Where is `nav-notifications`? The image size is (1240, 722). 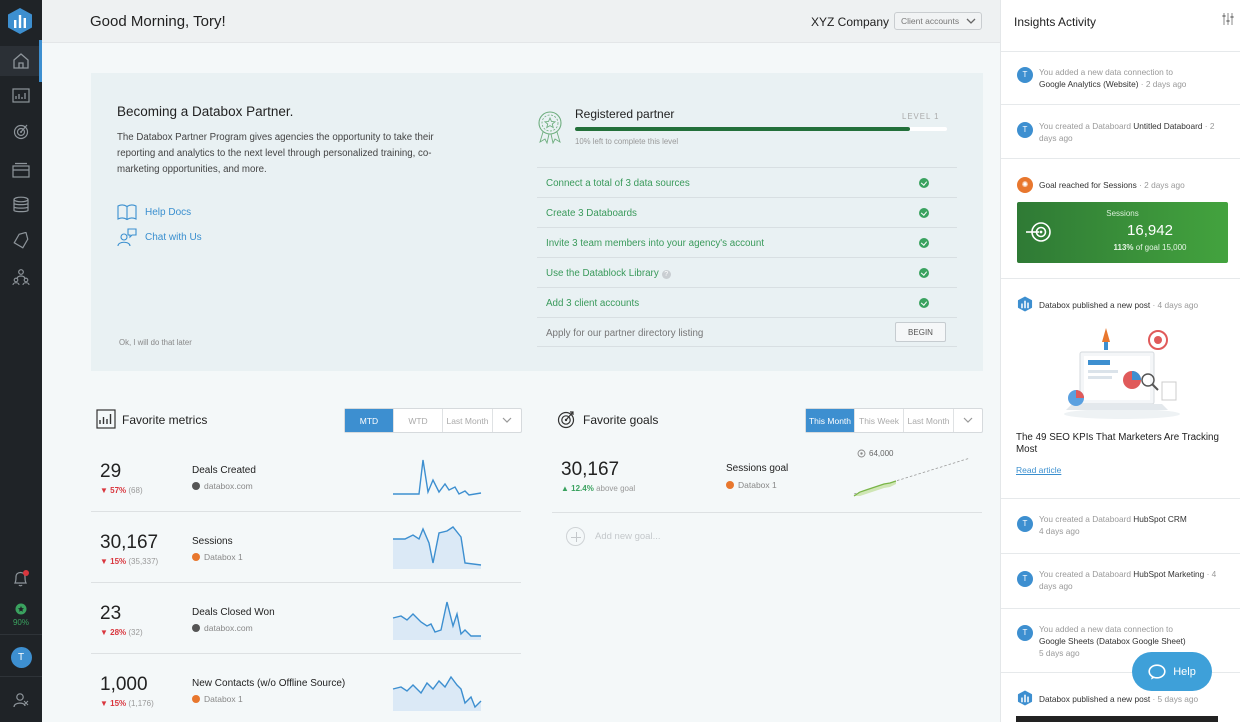 nav-notifications is located at coordinates (21, 579).